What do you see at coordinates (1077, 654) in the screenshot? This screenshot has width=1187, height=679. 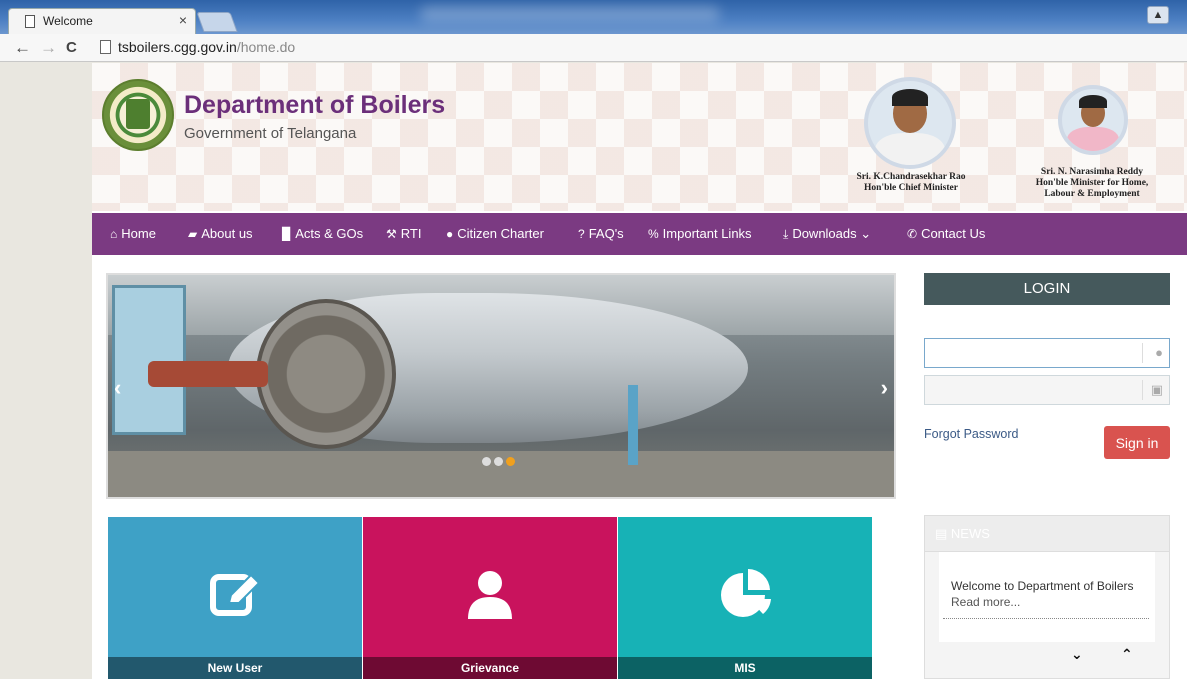 I see `news-scroll-down-icon: ⌄` at bounding box center [1077, 654].